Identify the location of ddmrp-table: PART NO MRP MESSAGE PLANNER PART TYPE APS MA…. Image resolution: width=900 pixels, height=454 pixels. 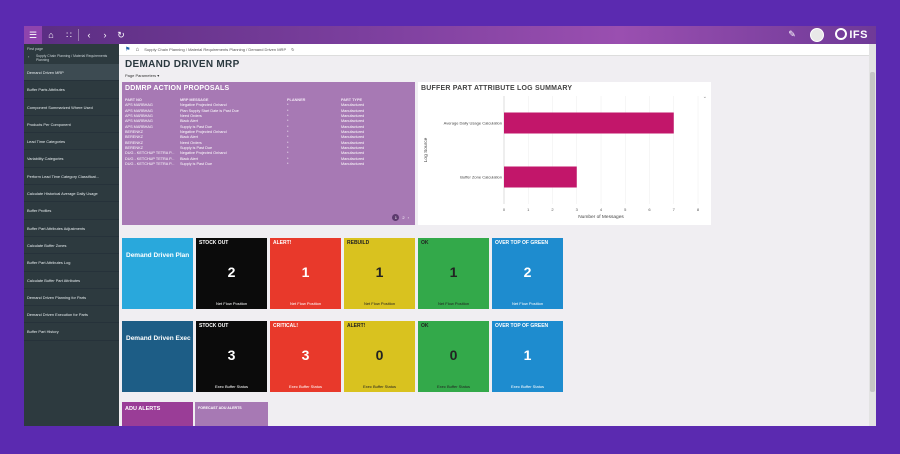
(267, 132).